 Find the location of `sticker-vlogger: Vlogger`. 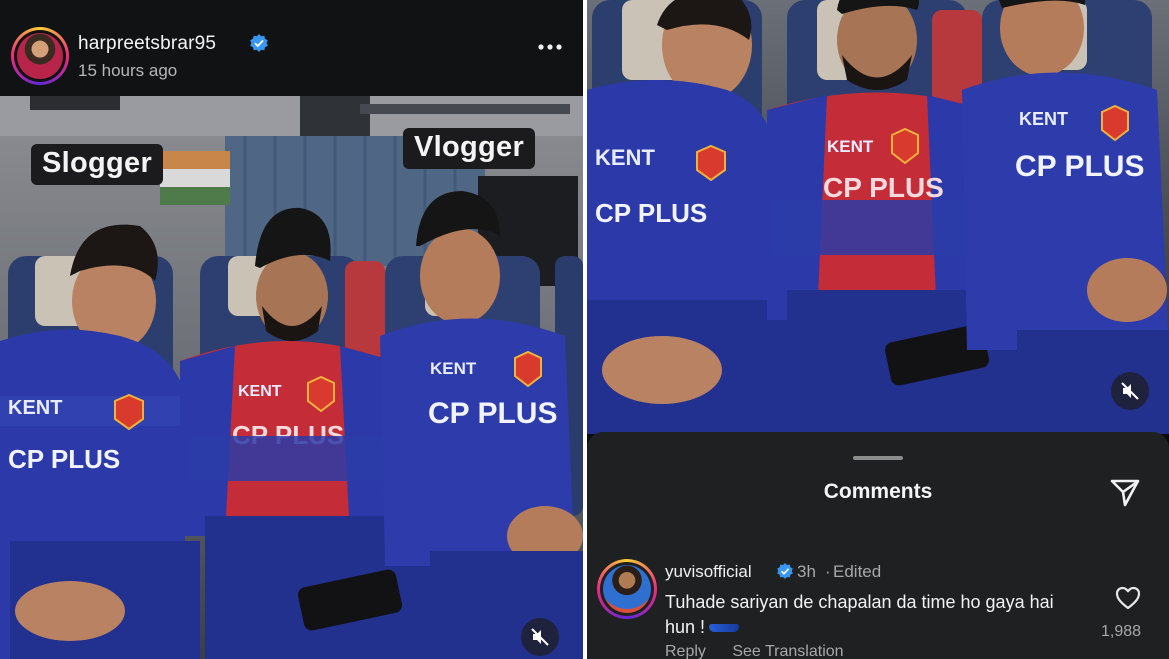

sticker-vlogger: Vlogger is located at coordinates (469, 148).